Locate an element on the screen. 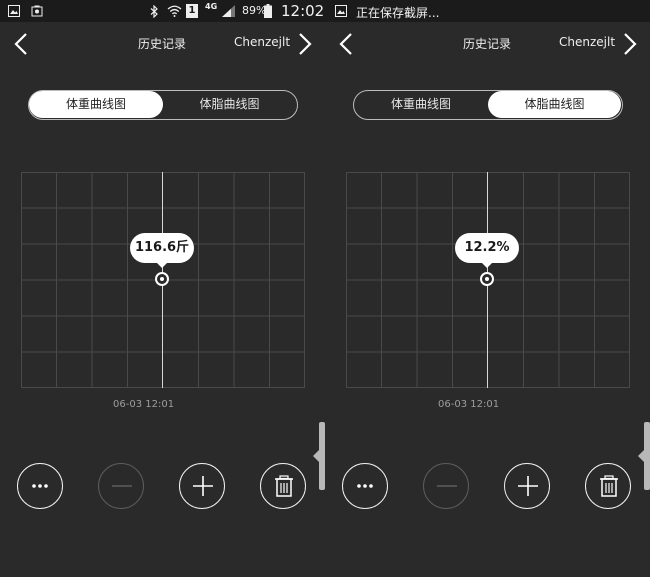 This screenshot has width=650, height=577. value-tooltip: 12.2% is located at coordinates (487, 250).